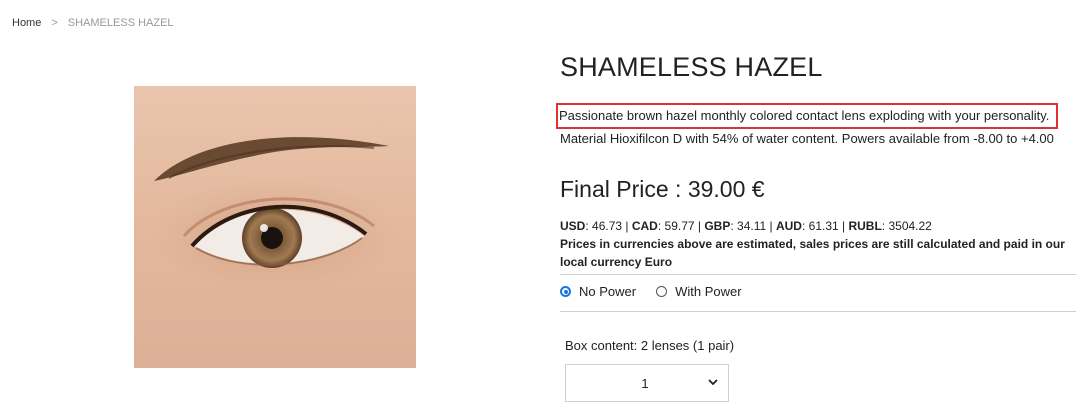 The height and width of the screenshot is (413, 1080). Describe the element at coordinates (818, 274) in the screenshot. I see `divider-top` at that location.